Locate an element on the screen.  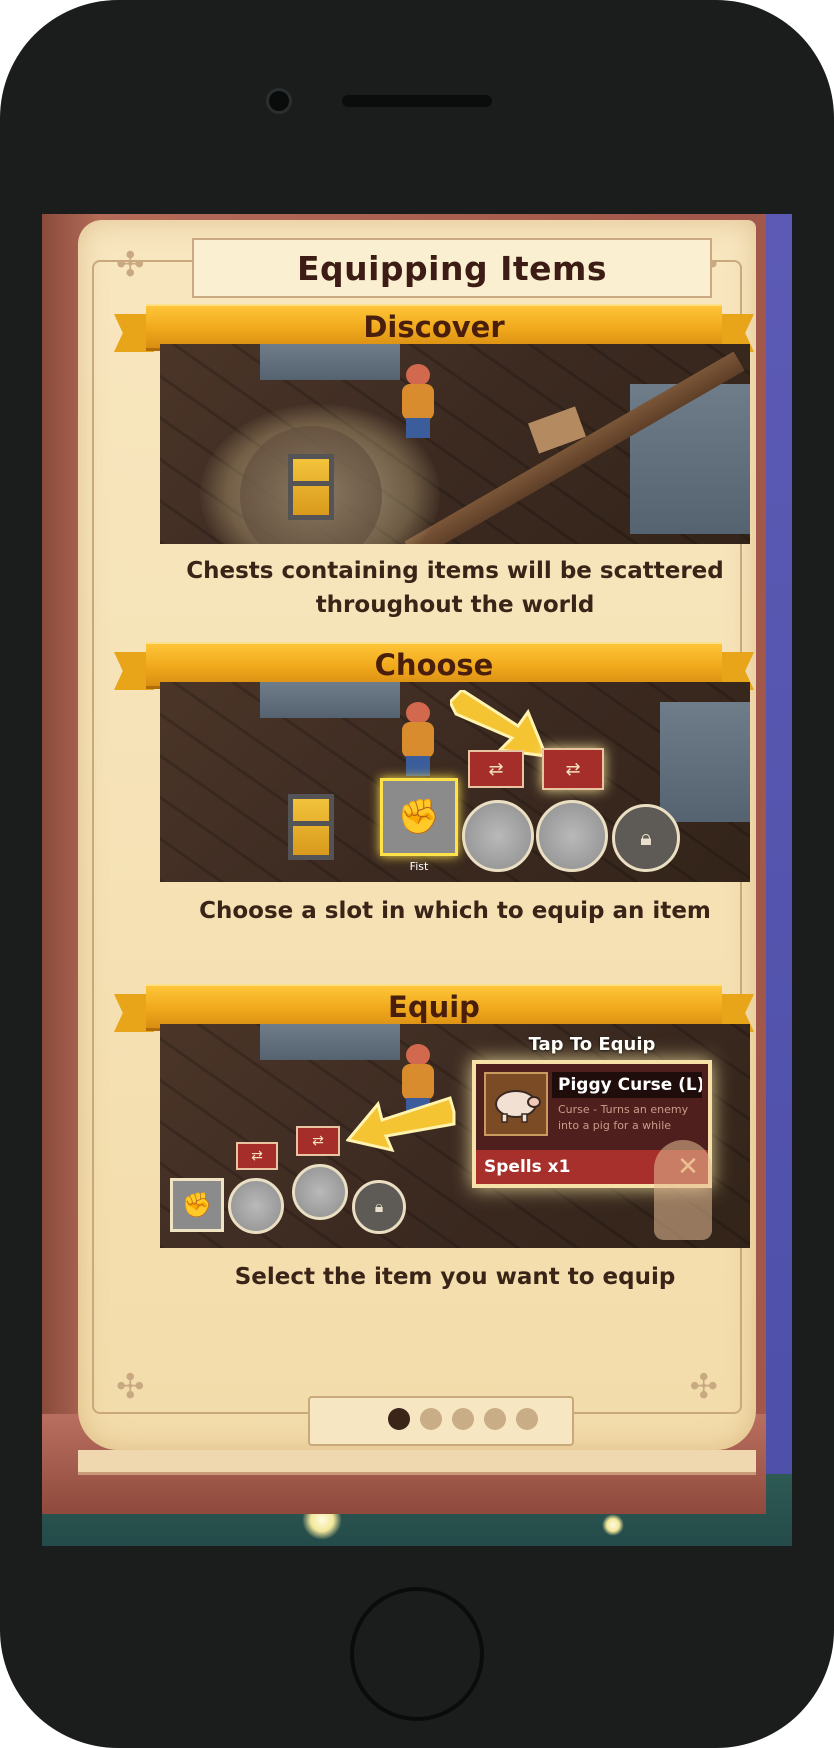
choose-illustration: ⇄ ⇄ ✊ Fist 🔒︎ is located at coordinates (455, 782).